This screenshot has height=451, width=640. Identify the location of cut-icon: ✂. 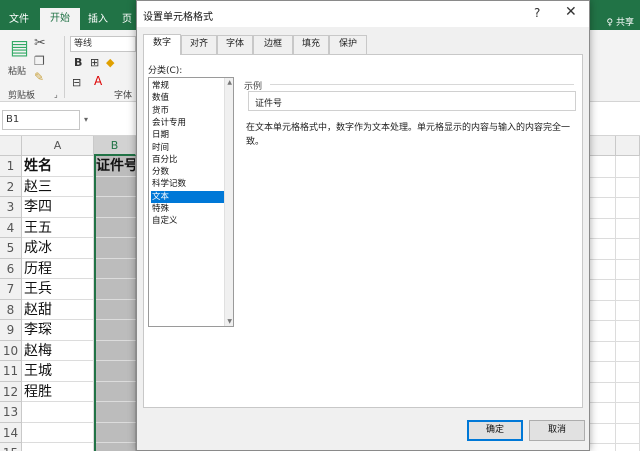
(40, 43).